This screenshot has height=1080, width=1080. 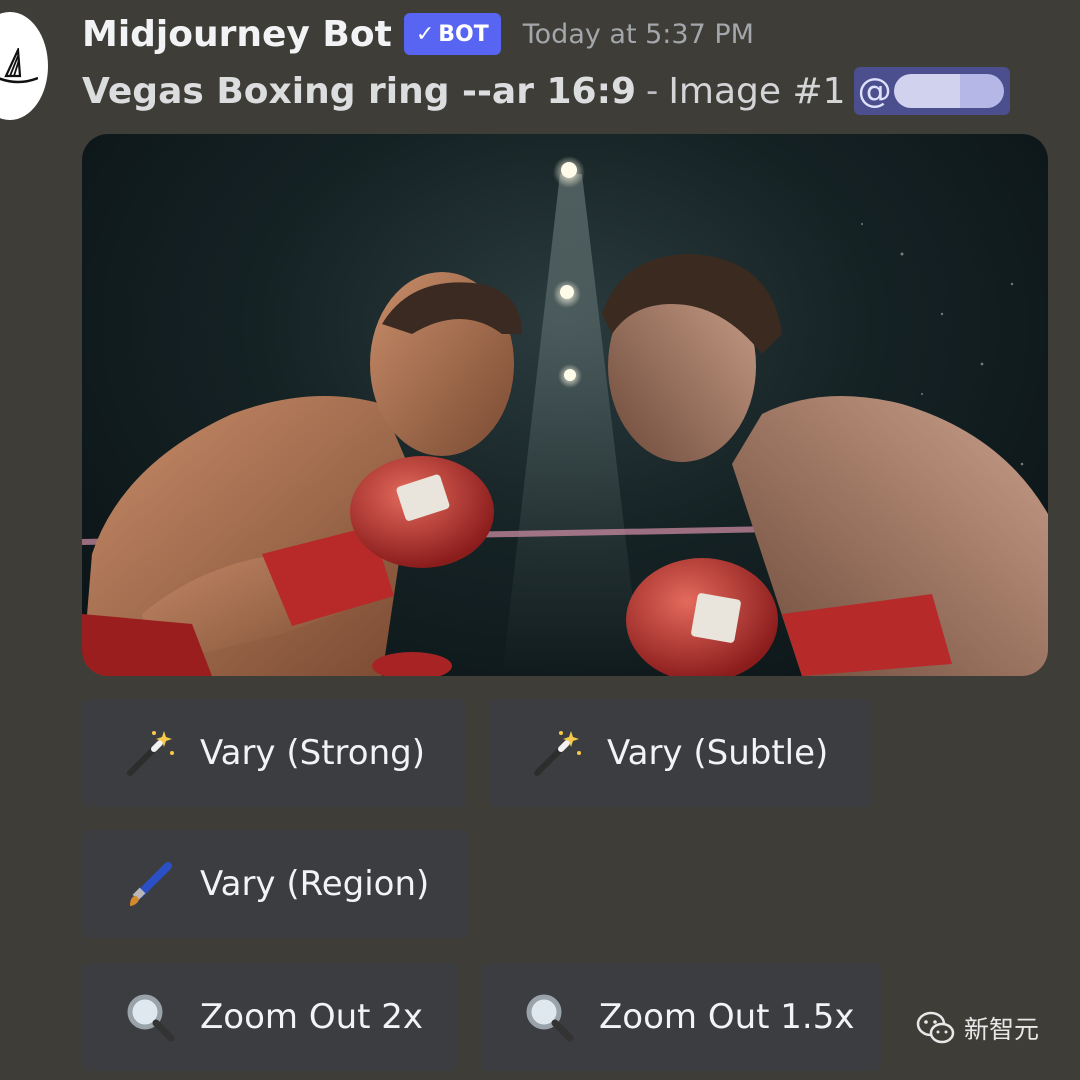 What do you see at coordinates (150, 884) in the screenshot?
I see `paintbrush-icon` at bounding box center [150, 884].